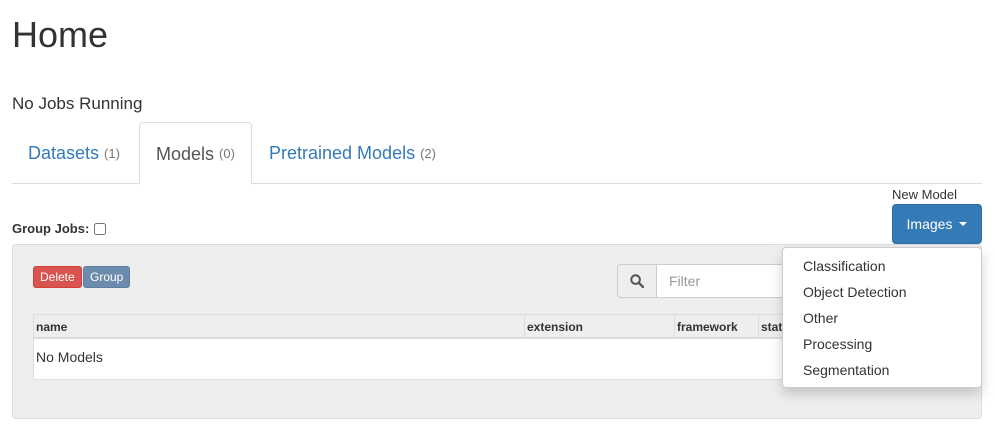  What do you see at coordinates (107, 277) in the screenshot?
I see `group-button: Group` at bounding box center [107, 277].